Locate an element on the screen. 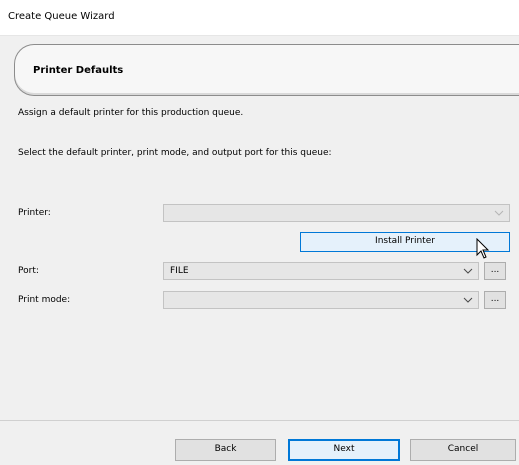 This screenshot has height=465, width=519. print-mode-dropdown is located at coordinates (321, 300).